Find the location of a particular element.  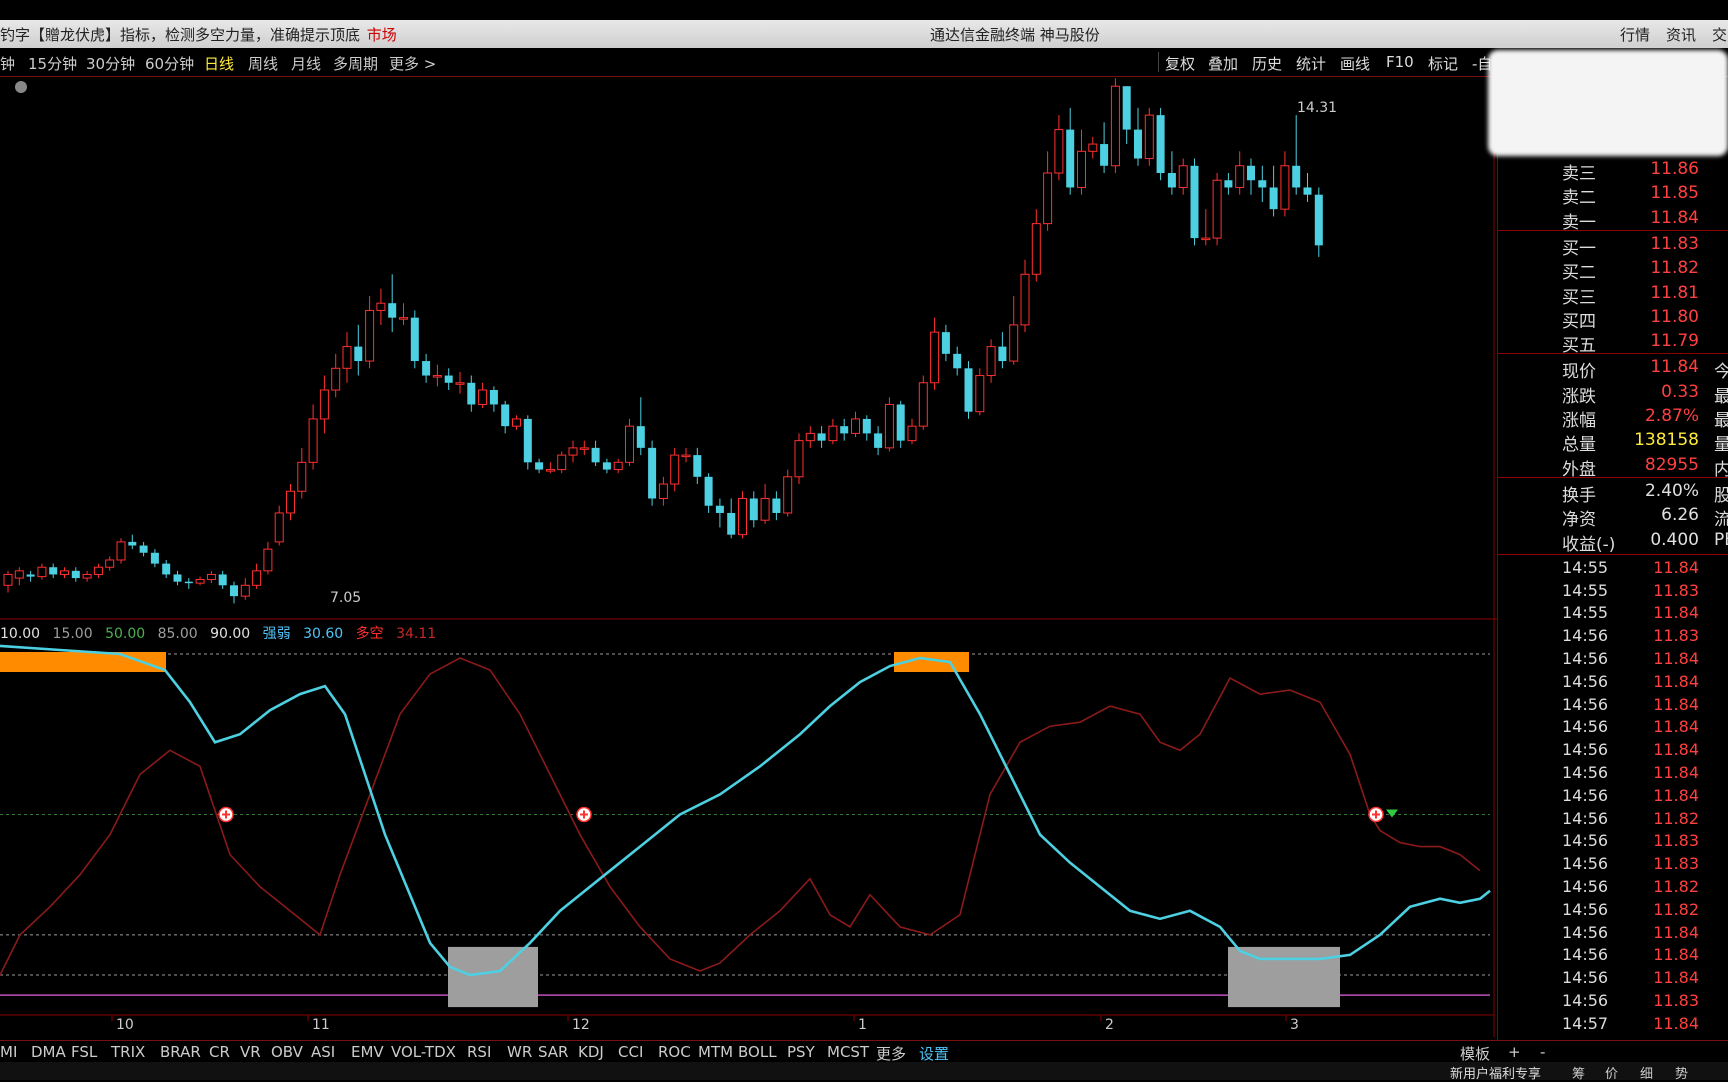

tab-mcst: MCST is located at coordinates (848, 1052).